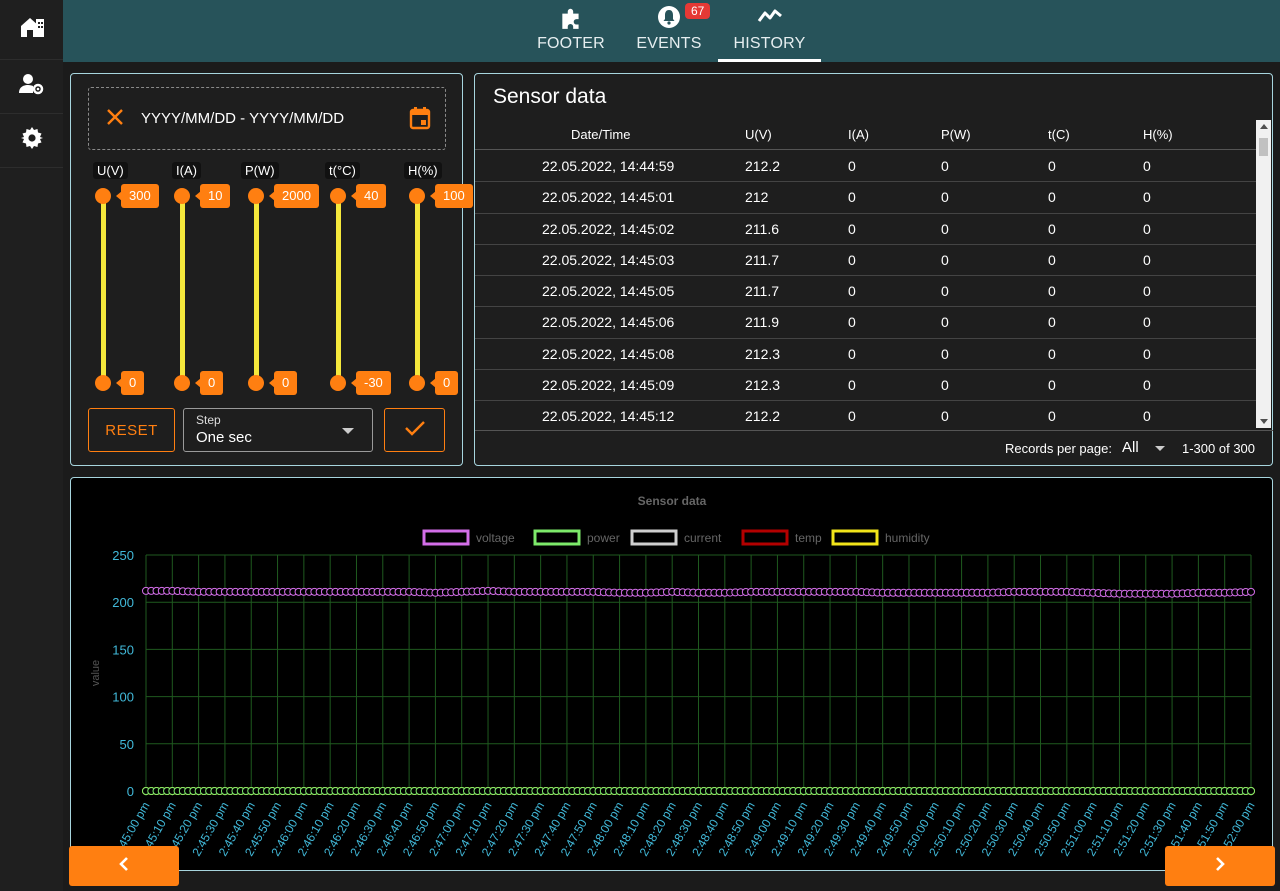  I want to click on slider-power-max-value: 2000, so click(294, 196).